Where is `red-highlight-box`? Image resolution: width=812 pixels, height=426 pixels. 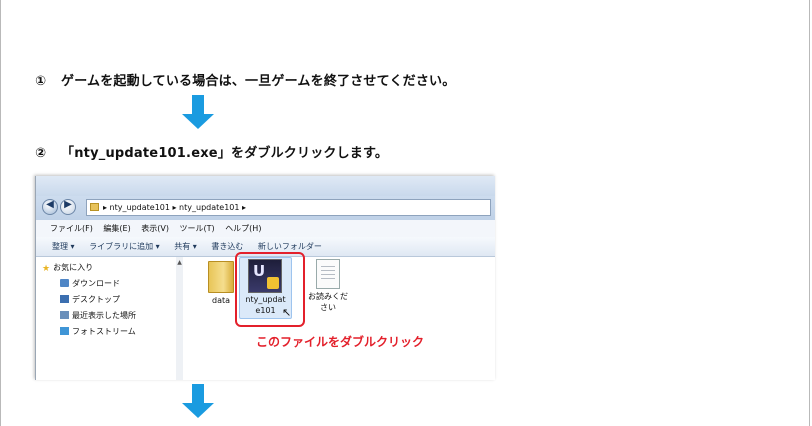 red-highlight-box is located at coordinates (270, 289).